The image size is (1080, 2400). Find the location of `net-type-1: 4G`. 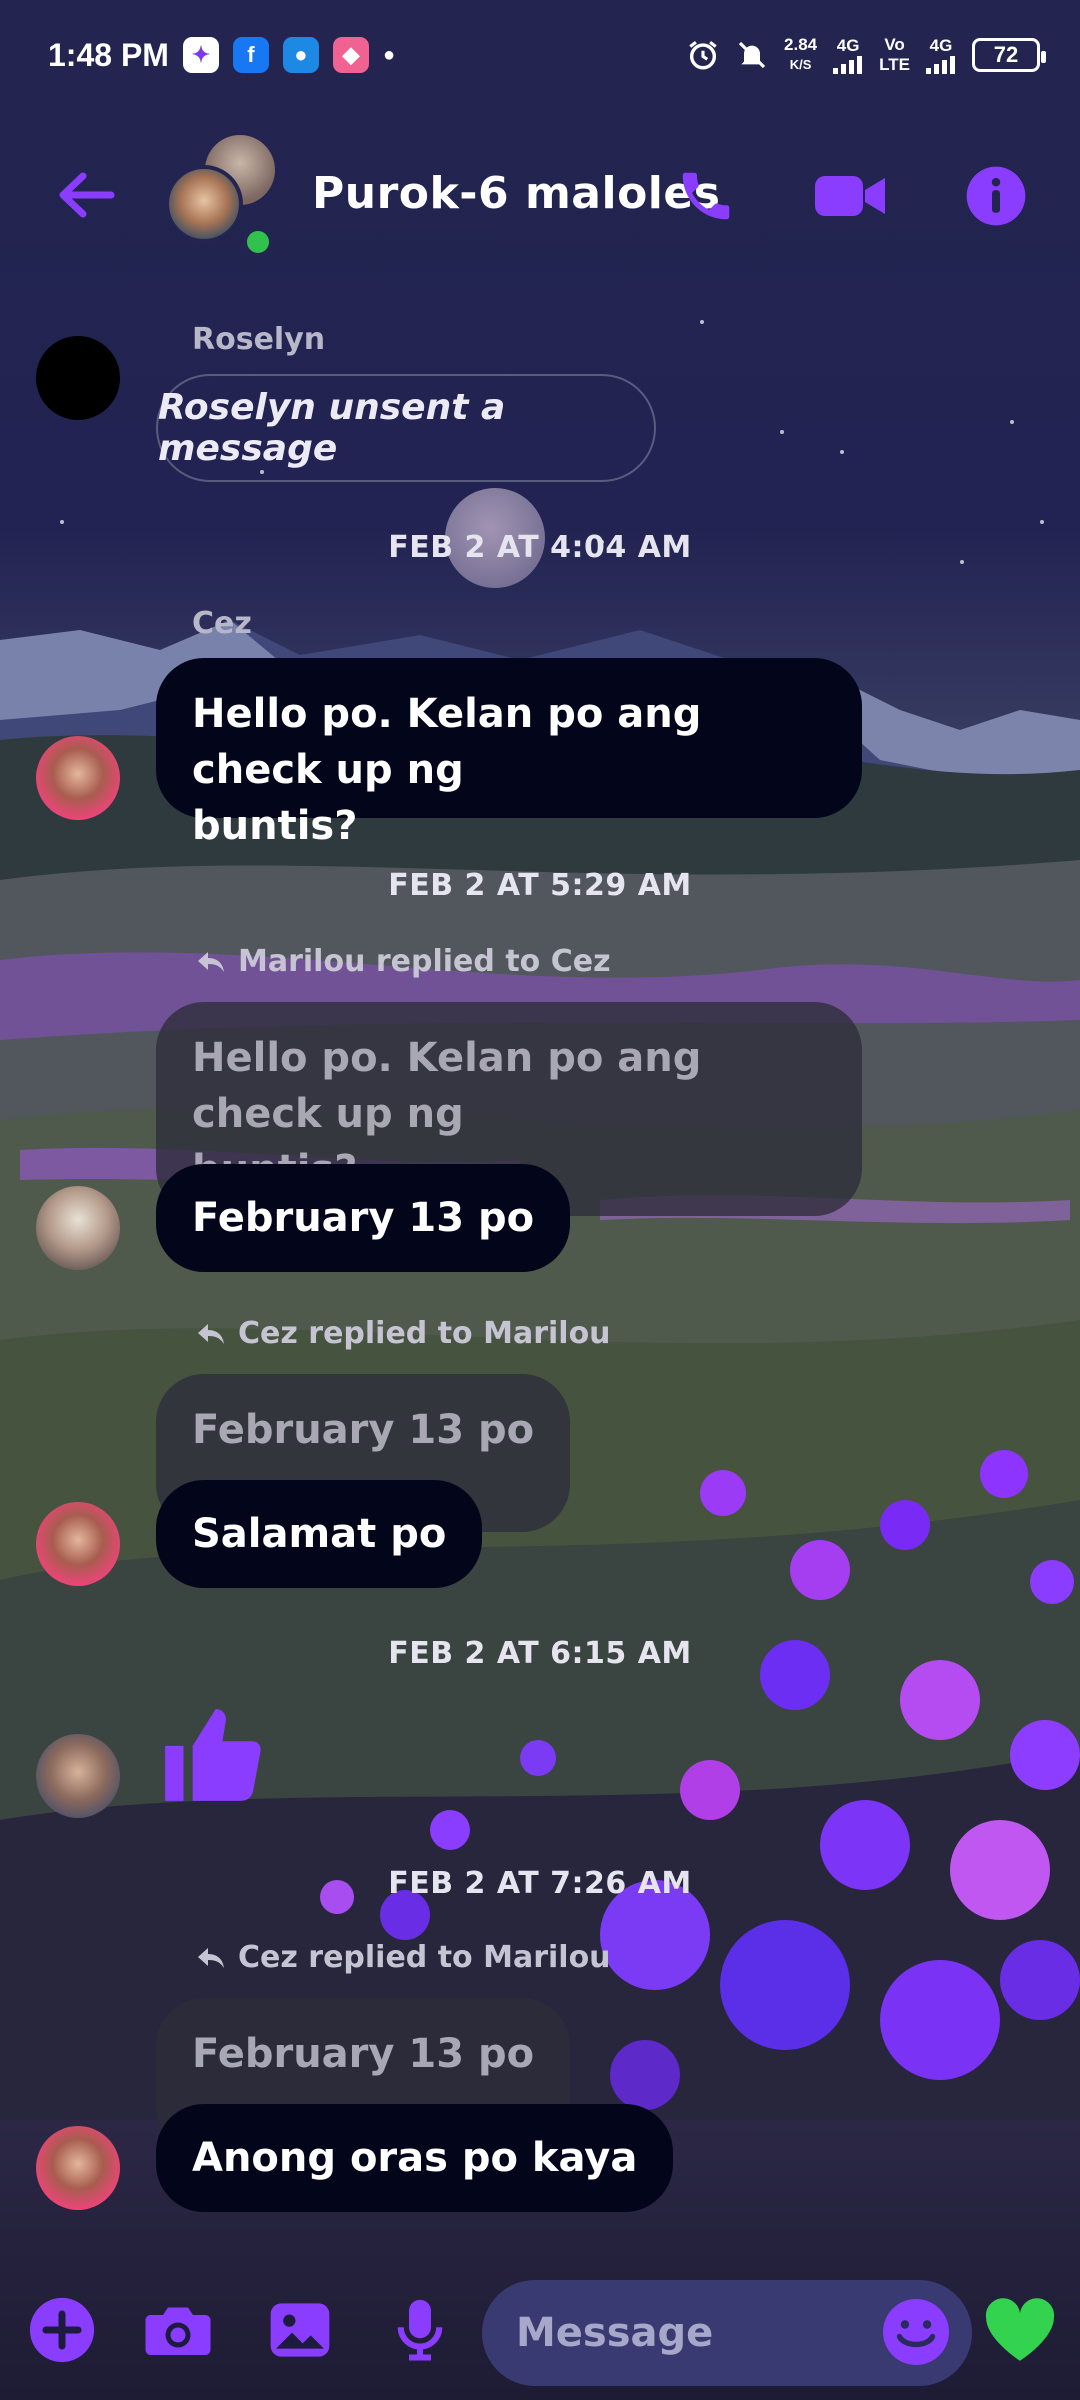

net-type-1: 4G is located at coordinates (848, 45).